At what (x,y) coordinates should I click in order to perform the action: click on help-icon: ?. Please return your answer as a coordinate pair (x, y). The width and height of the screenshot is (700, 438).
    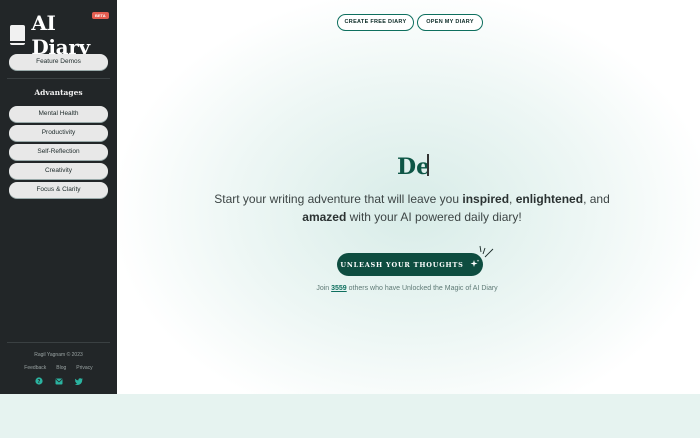
    Looking at the image, I should click on (38, 381).